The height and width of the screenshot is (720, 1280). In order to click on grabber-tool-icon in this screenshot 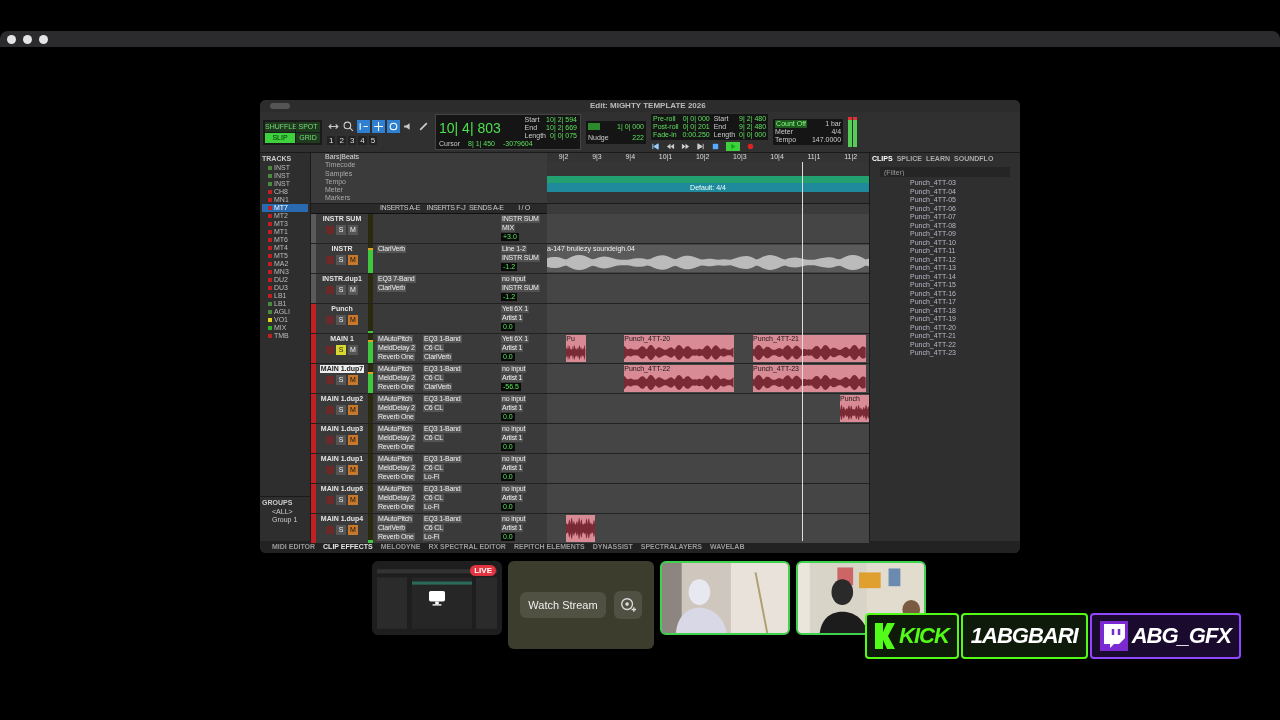, I will do `click(378, 126)`.